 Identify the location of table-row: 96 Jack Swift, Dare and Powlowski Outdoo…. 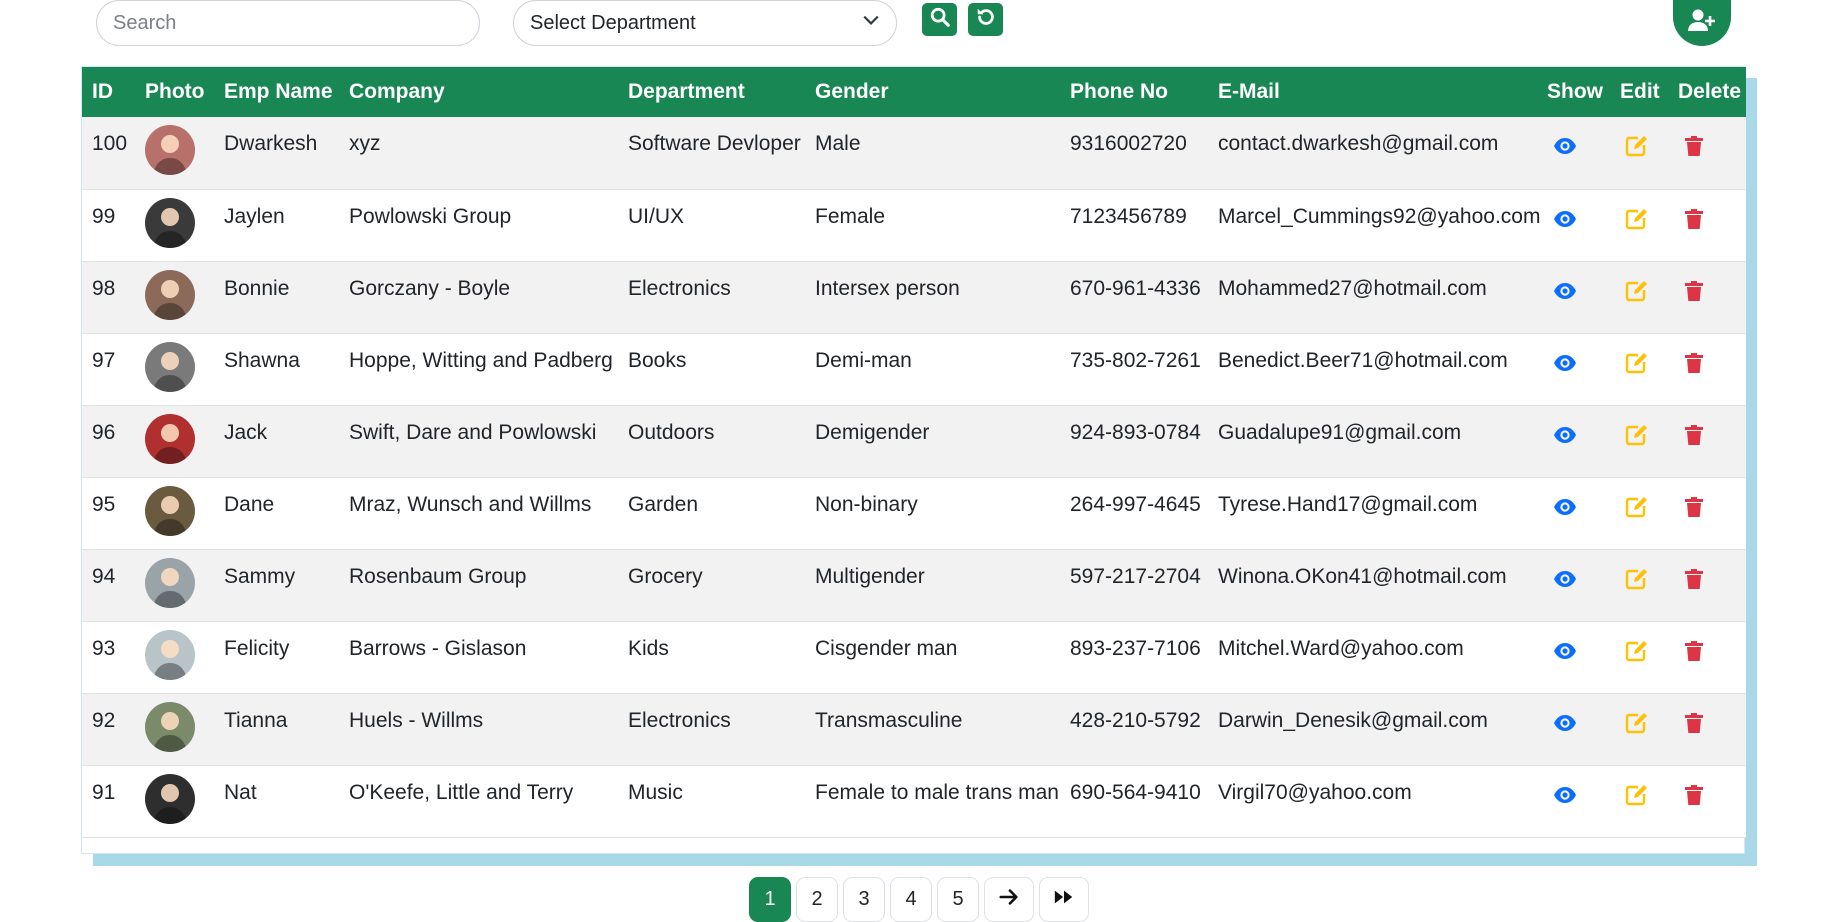
(914, 441).